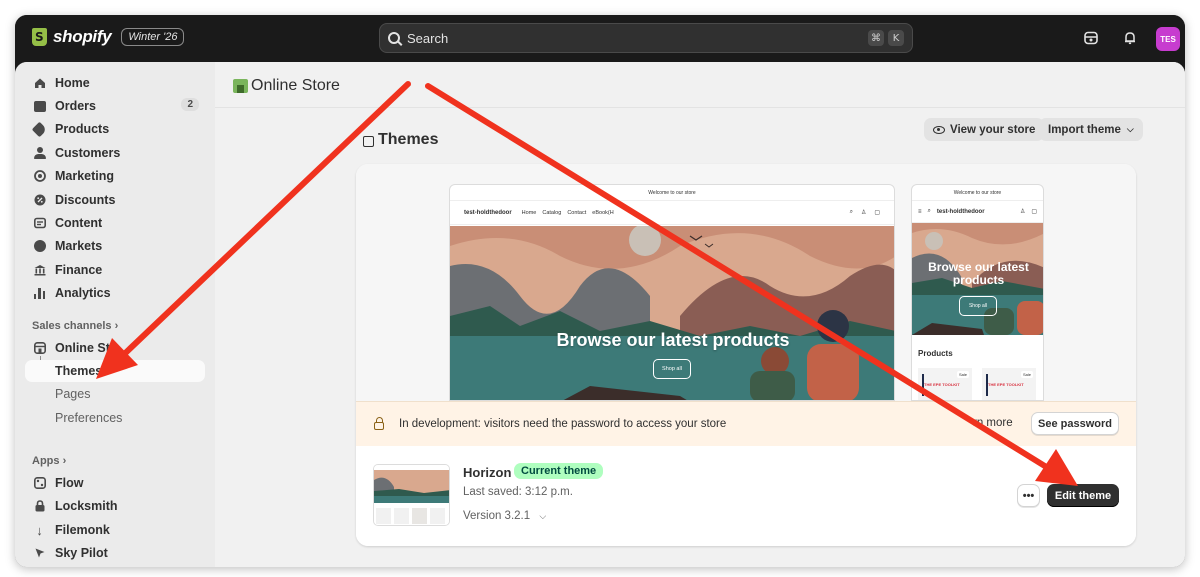 This screenshot has height=577, width=1200. Describe the element at coordinates (115, 270) in the screenshot. I see `sidebar-item-finance: Finance` at that location.